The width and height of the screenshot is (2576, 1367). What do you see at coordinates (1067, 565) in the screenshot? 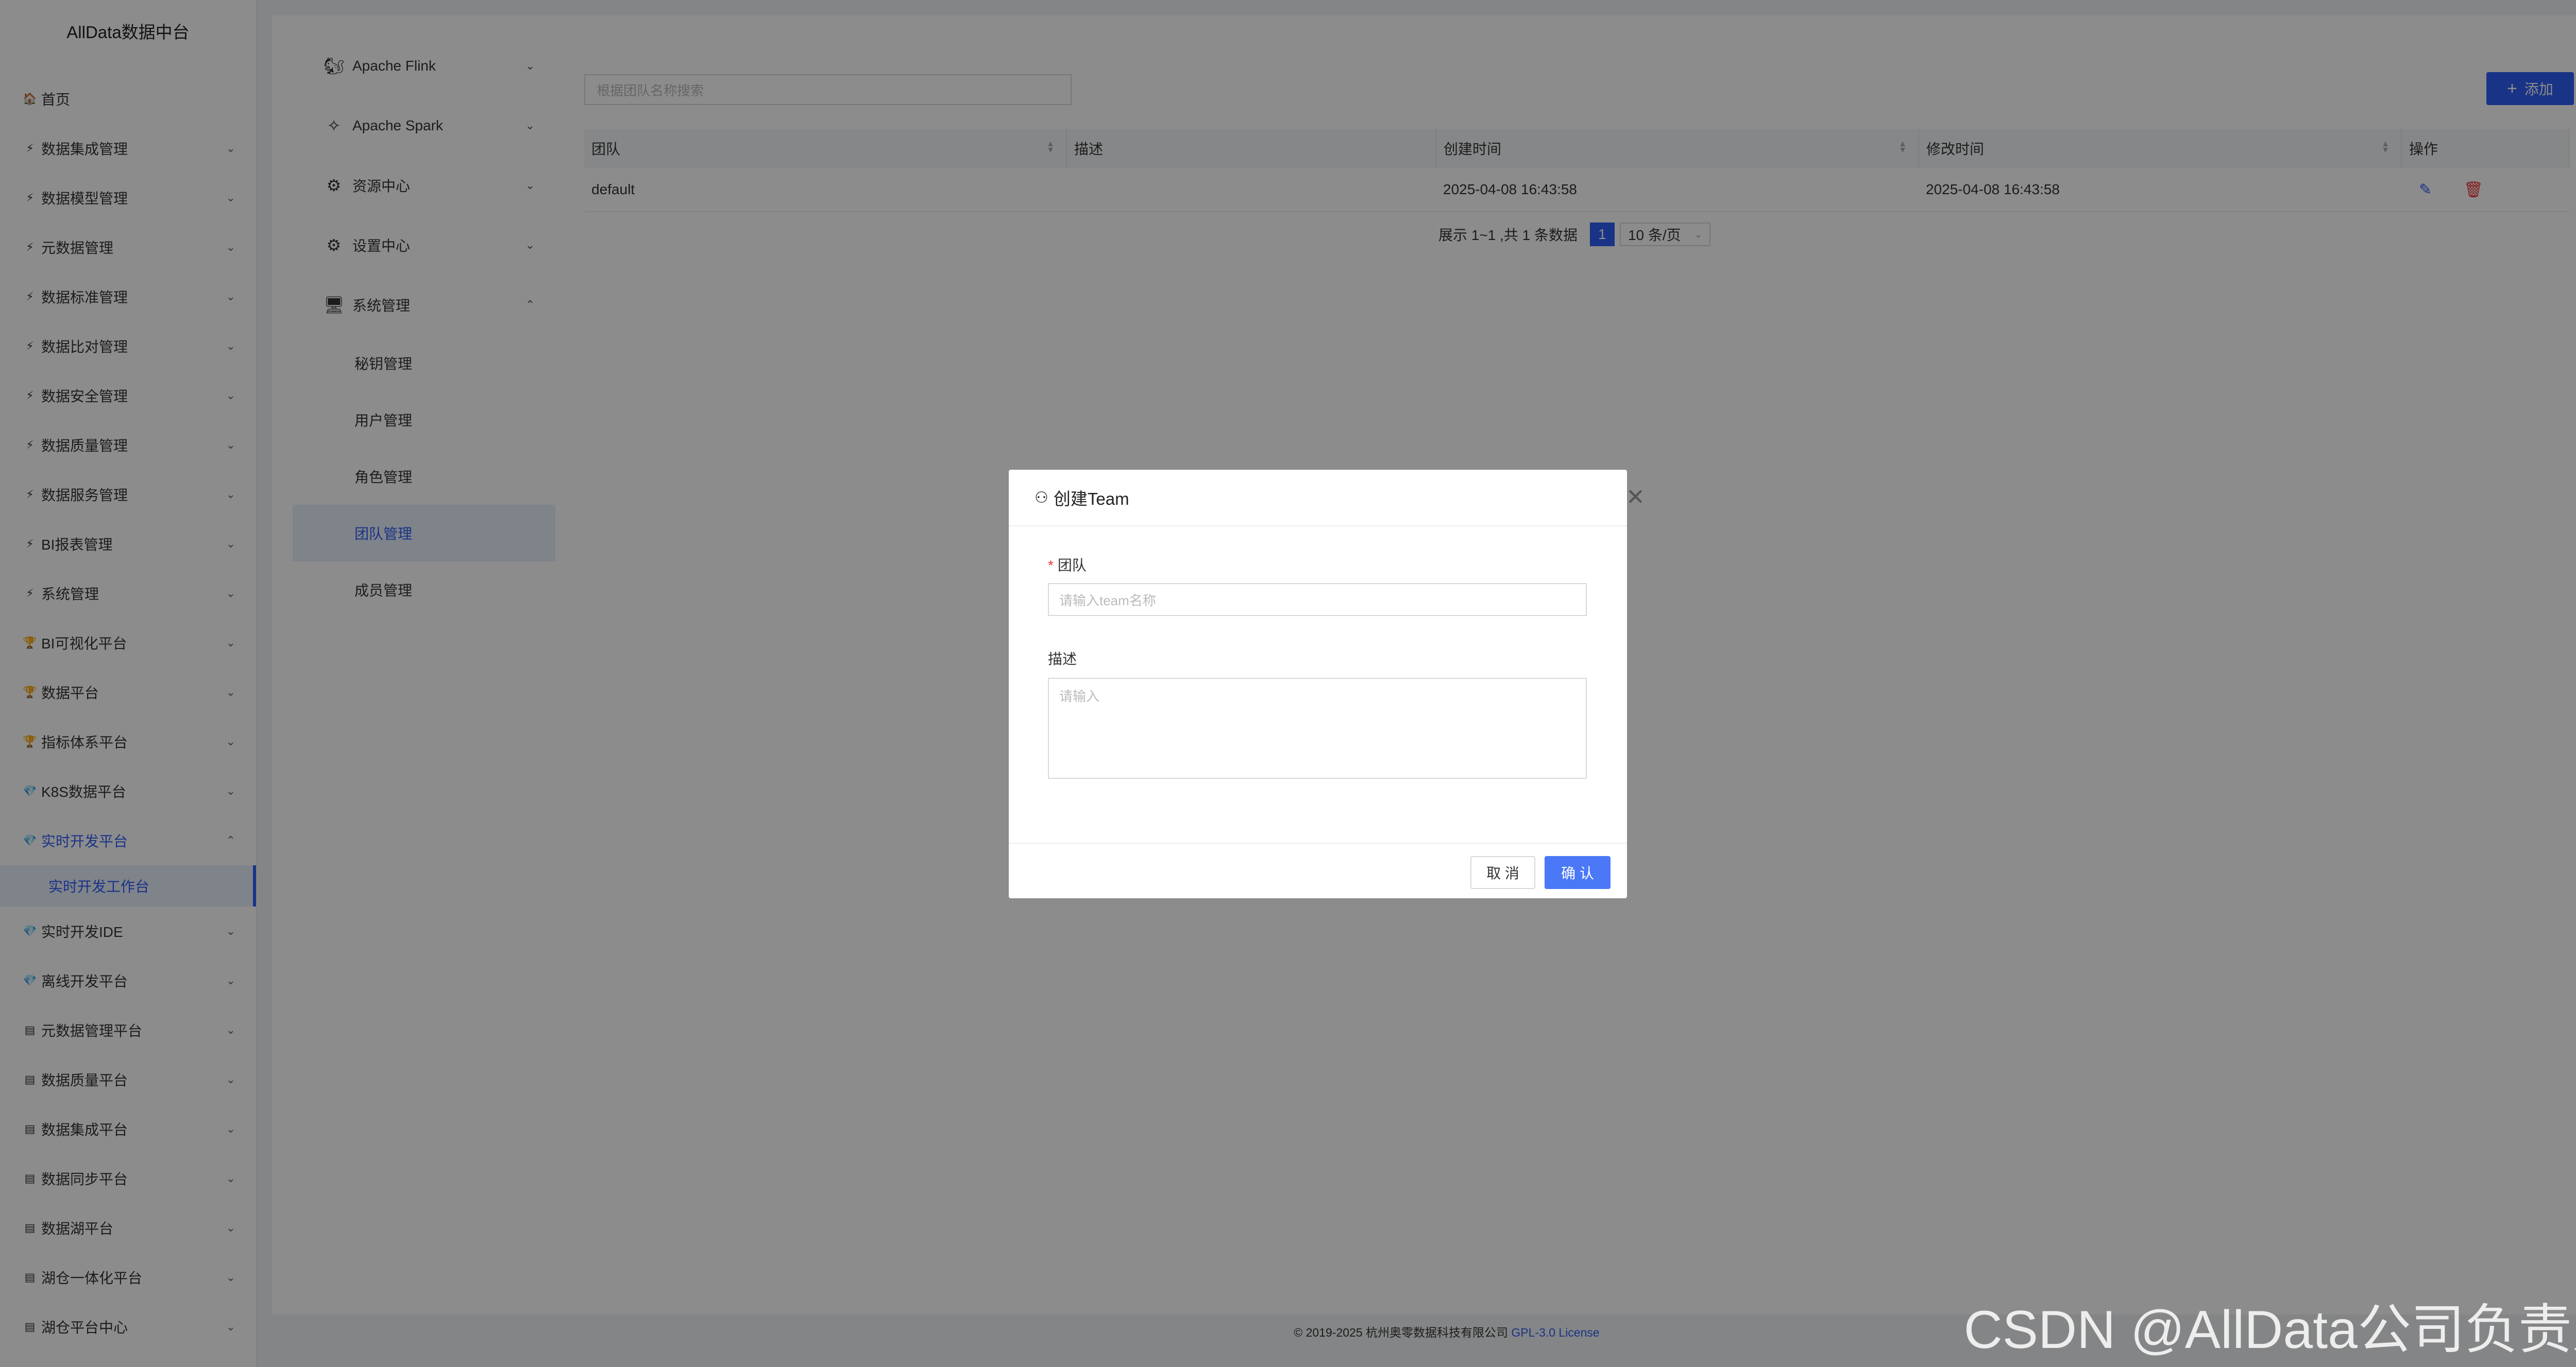
I see `team-field-label: * 团队` at bounding box center [1067, 565].